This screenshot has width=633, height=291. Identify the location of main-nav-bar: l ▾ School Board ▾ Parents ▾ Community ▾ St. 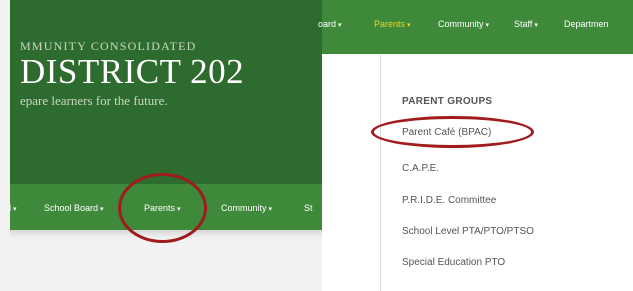
(168, 207).